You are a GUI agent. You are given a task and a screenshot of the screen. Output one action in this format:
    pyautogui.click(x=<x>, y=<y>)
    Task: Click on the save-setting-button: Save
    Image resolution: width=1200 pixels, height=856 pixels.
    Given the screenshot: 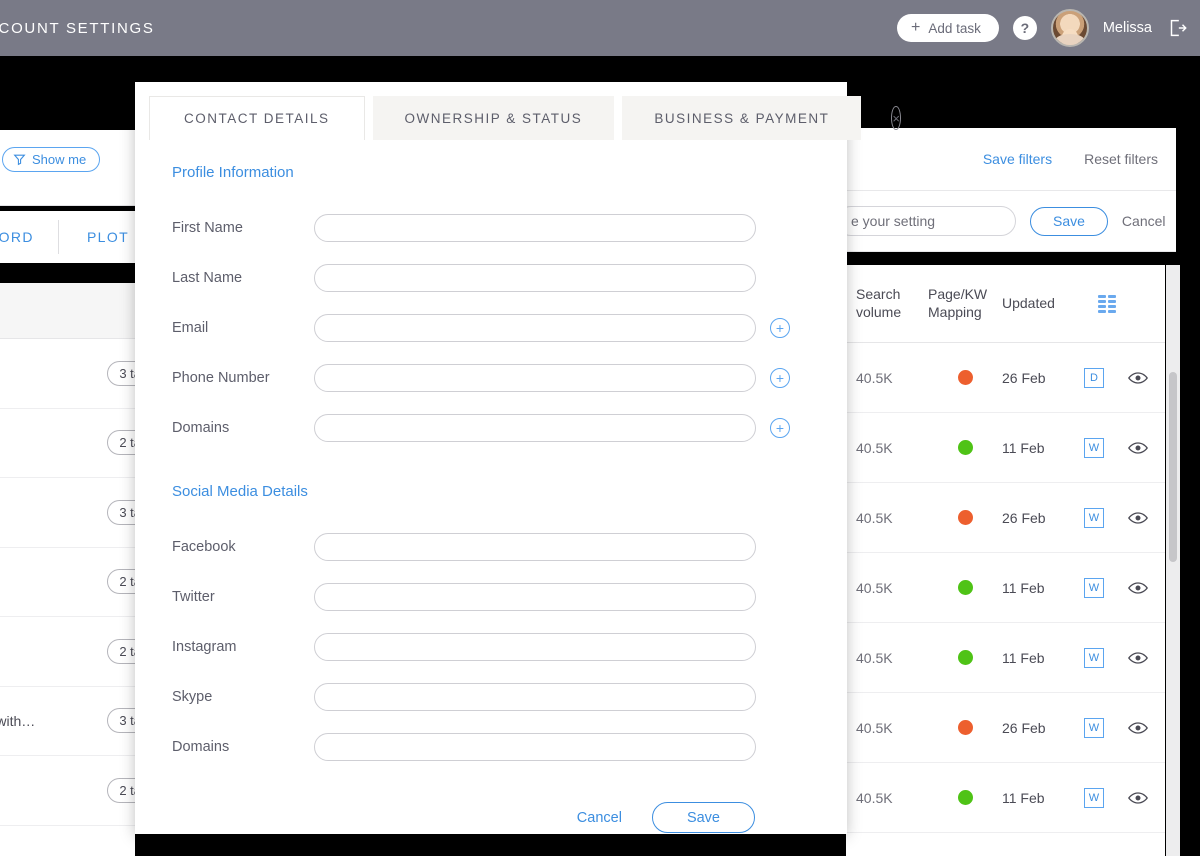 What is the action you would take?
    pyautogui.click(x=1069, y=221)
    